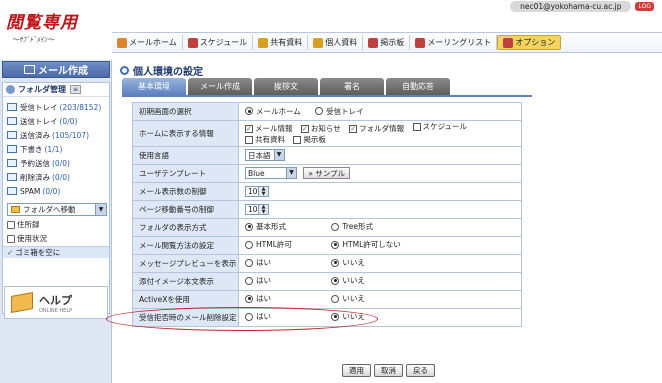 This screenshot has height=383, width=662. I want to click on usage-link: 使用状況, so click(58, 238).